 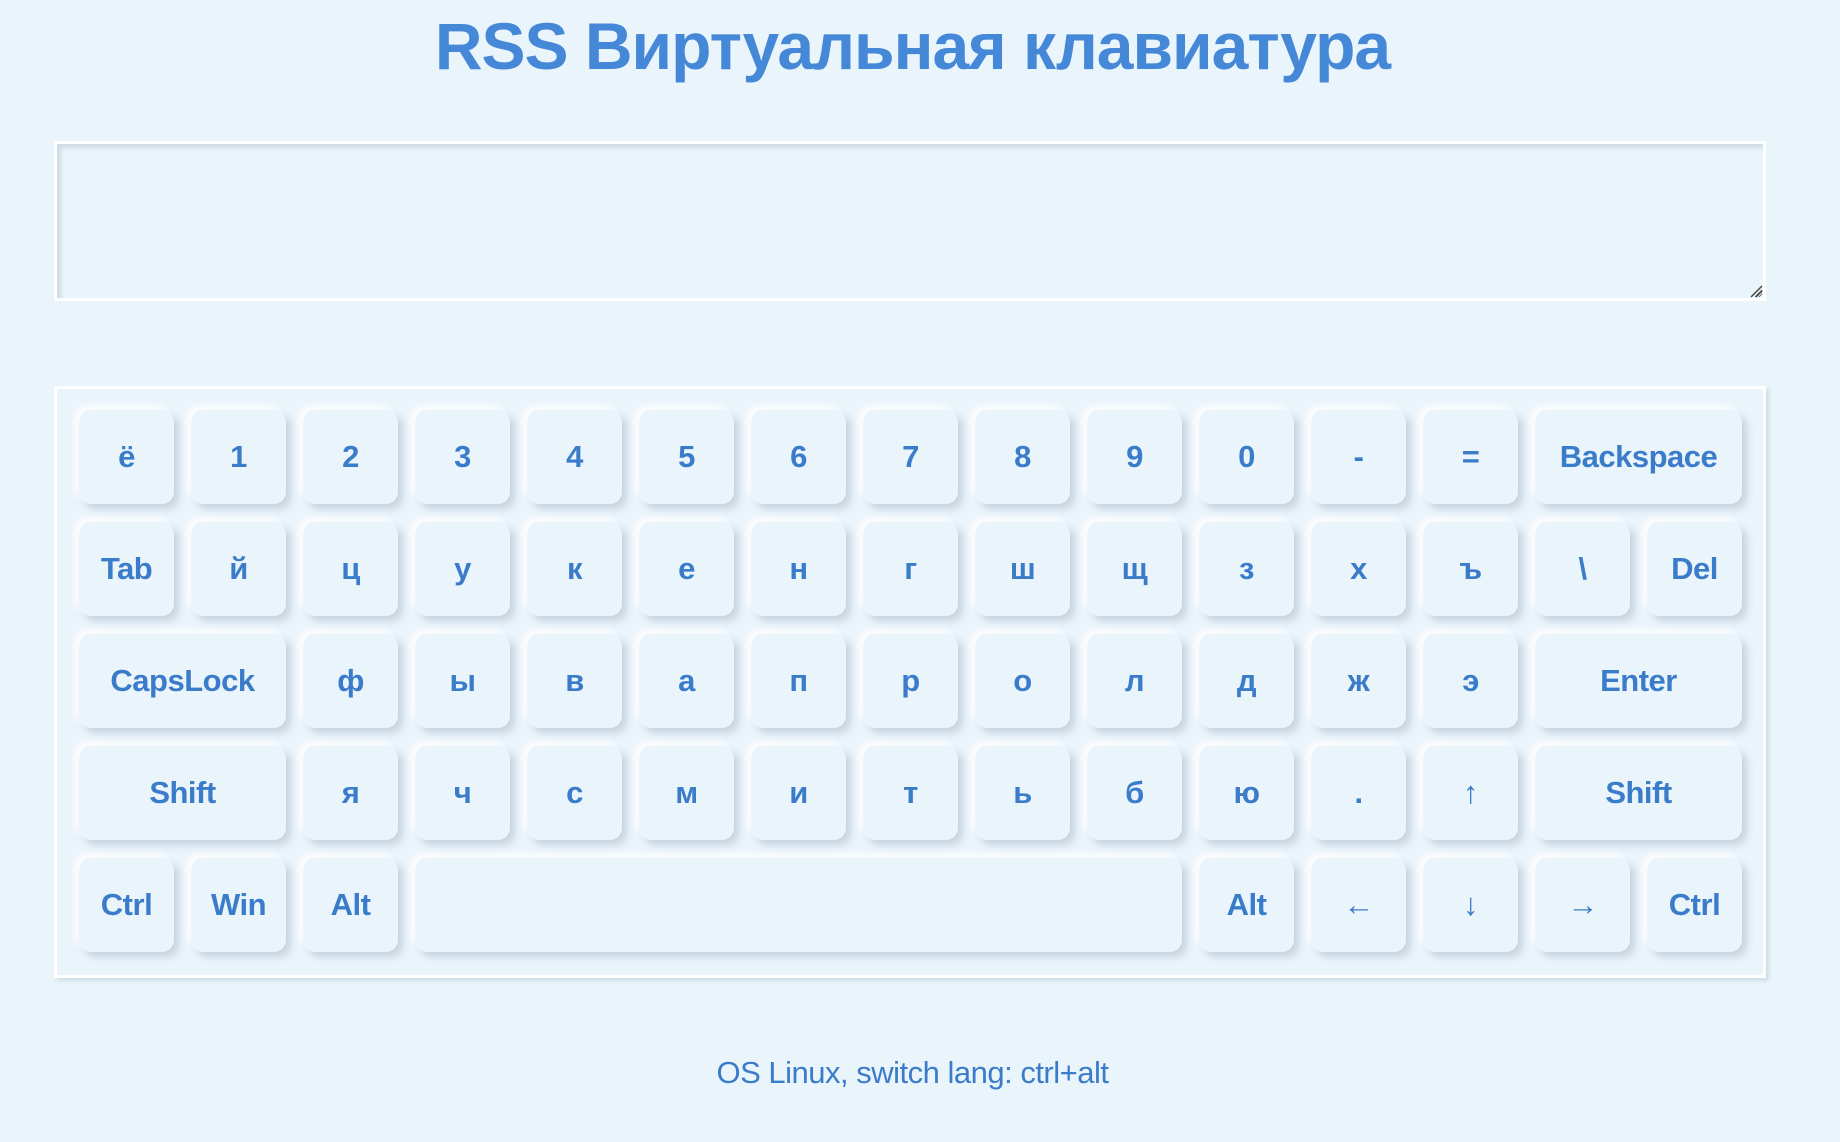 I want to click on key-8: 8, so click(x=1022, y=457).